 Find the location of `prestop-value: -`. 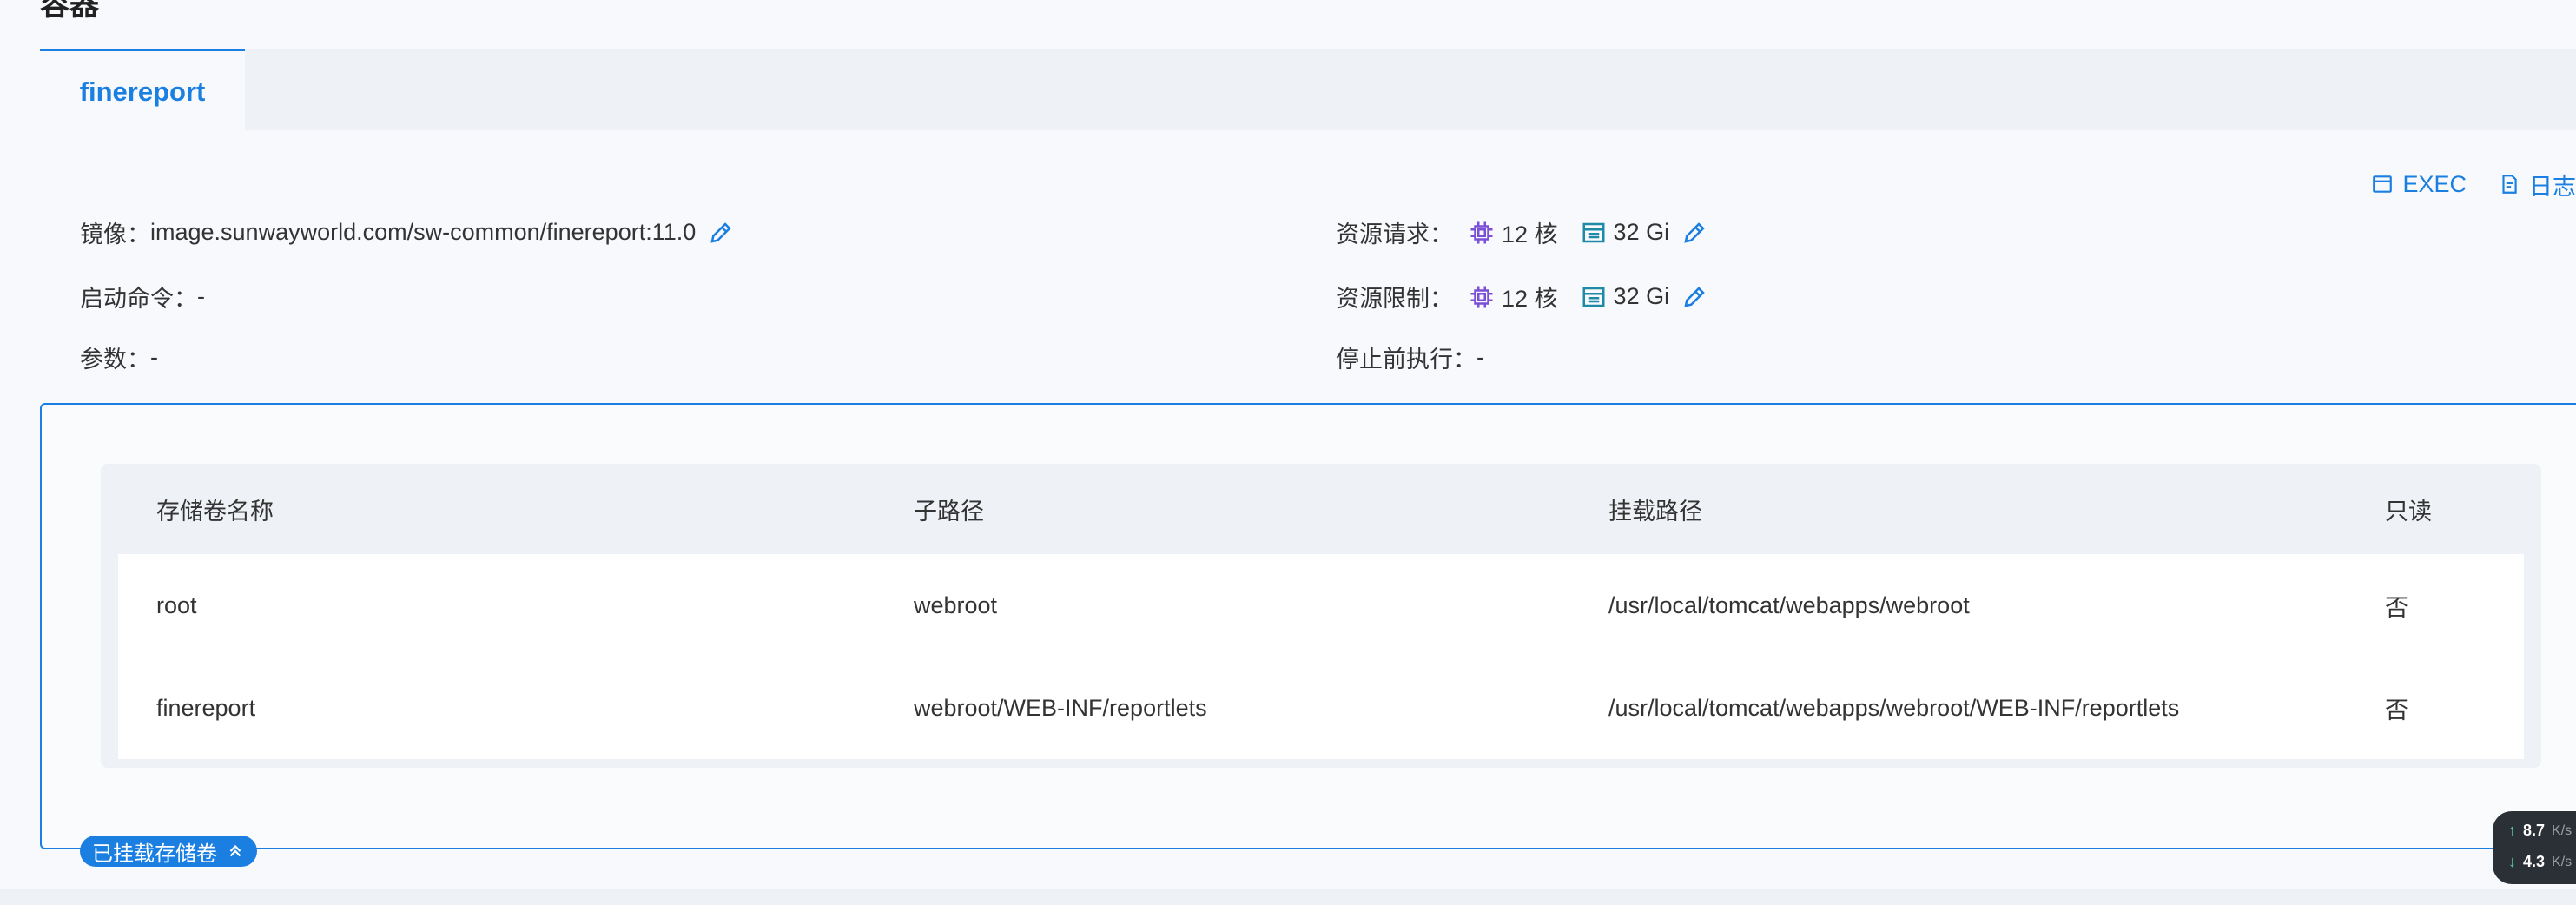

prestop-value: - is located at coordinates (1480, 357).